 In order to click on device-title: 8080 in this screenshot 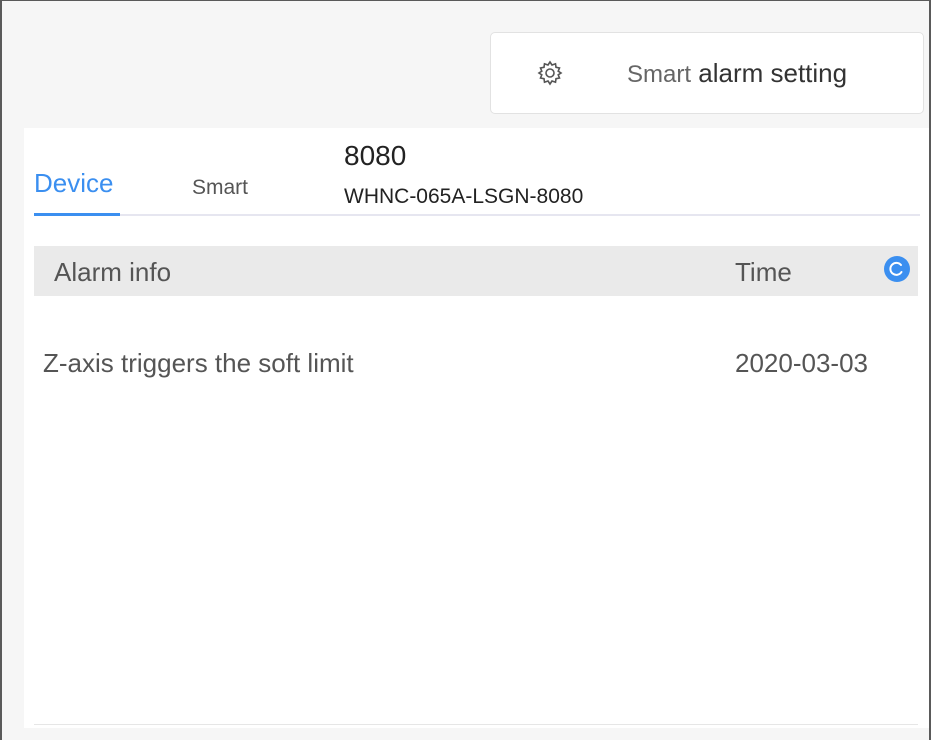, I will do `click(375, 155)`.